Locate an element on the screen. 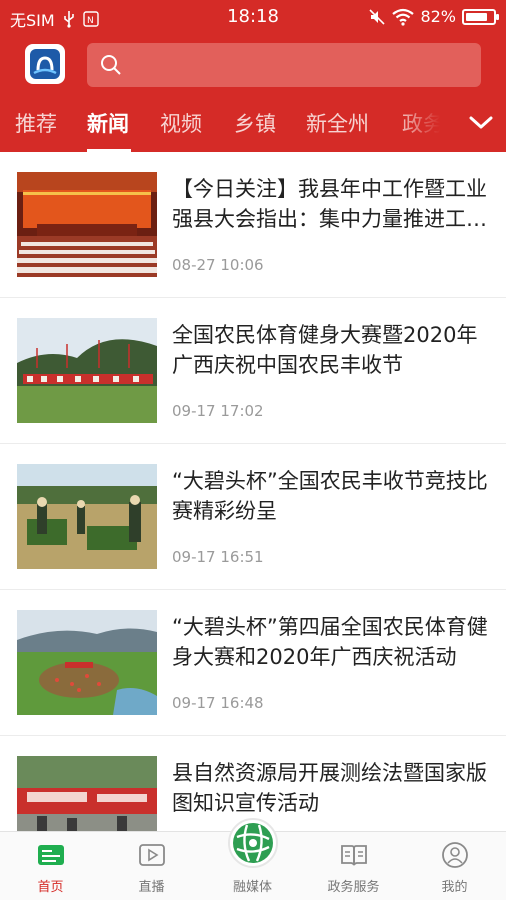  play-icon is located at coordinates (152, 855).